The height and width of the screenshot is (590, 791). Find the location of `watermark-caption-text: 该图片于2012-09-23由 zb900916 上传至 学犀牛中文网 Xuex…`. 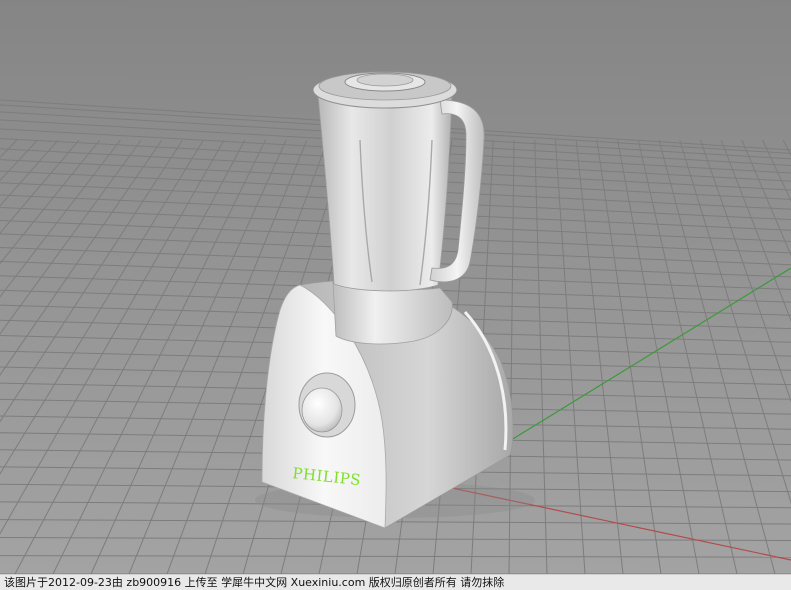

watermark-caption-text: 该图片于2012-09-23由 zb900916 上传至 学犀牛中文网 Xuex… is located at coordinates (254, 582).